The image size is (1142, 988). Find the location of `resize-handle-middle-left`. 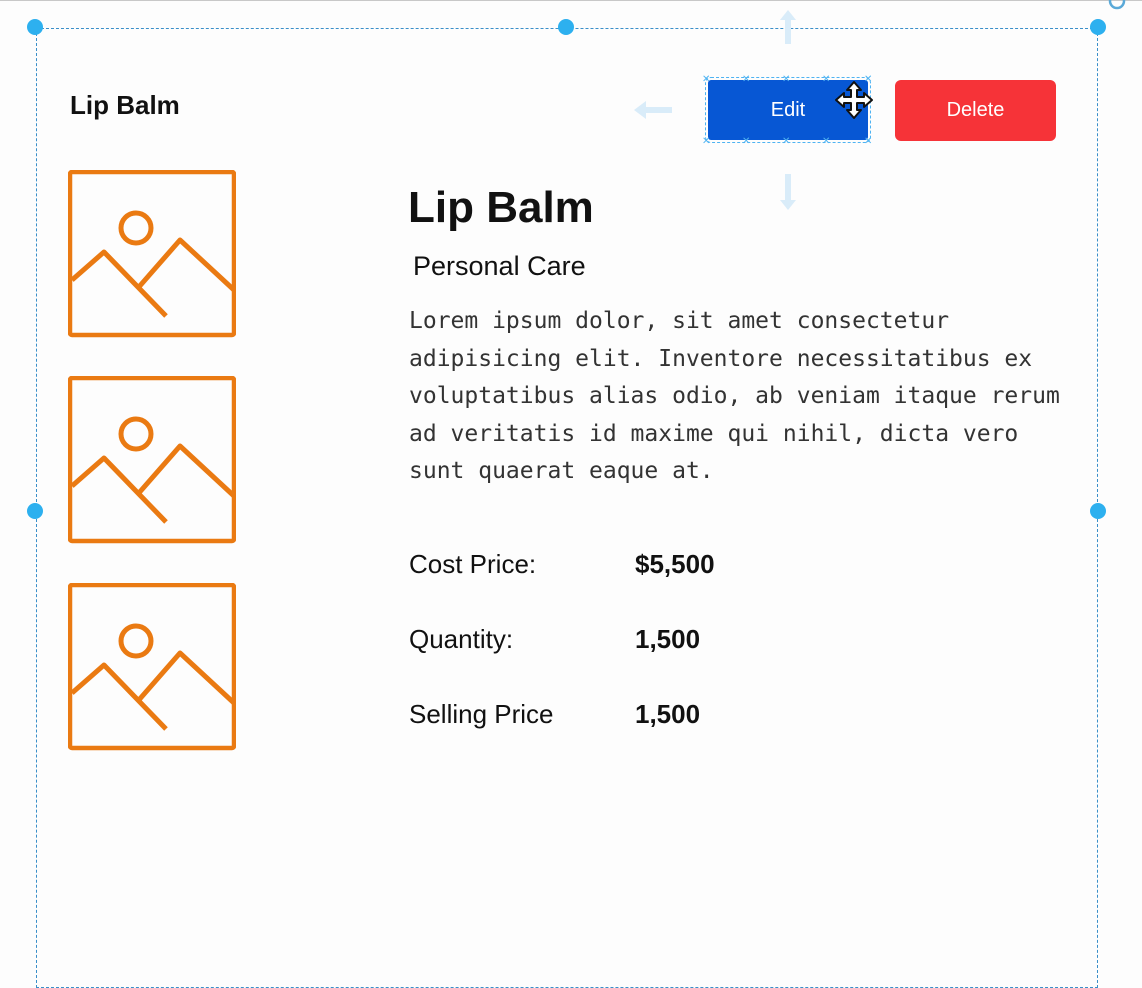

resize-handle-middle-left is located at coordinates (35, 511).